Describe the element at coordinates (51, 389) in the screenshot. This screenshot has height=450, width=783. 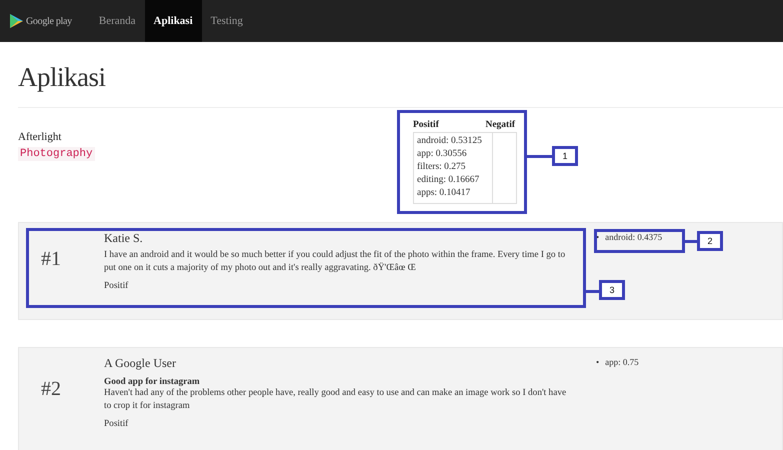
I see `review-rank: #2` at that location.